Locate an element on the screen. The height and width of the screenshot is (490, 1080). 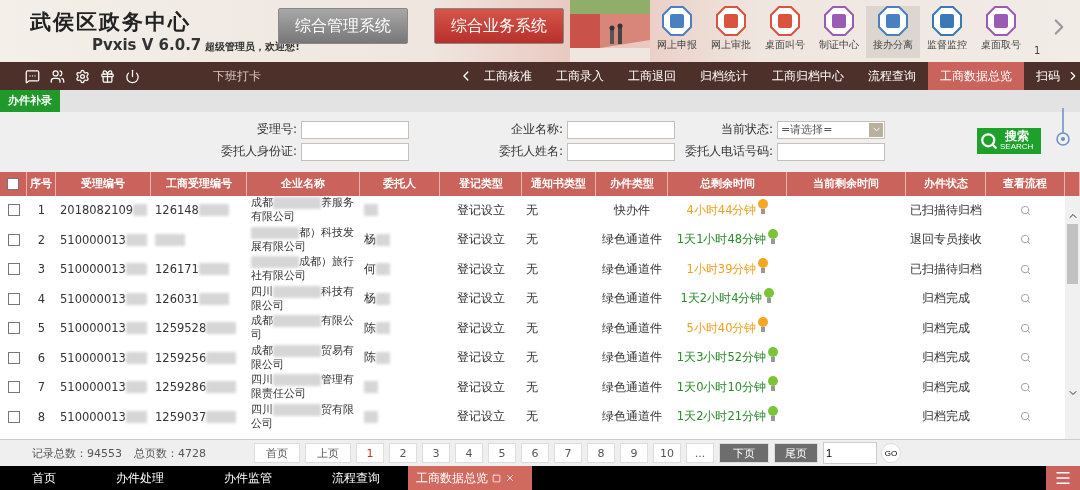
last-page-button: 尾页 is located at coordinates (796, 453).